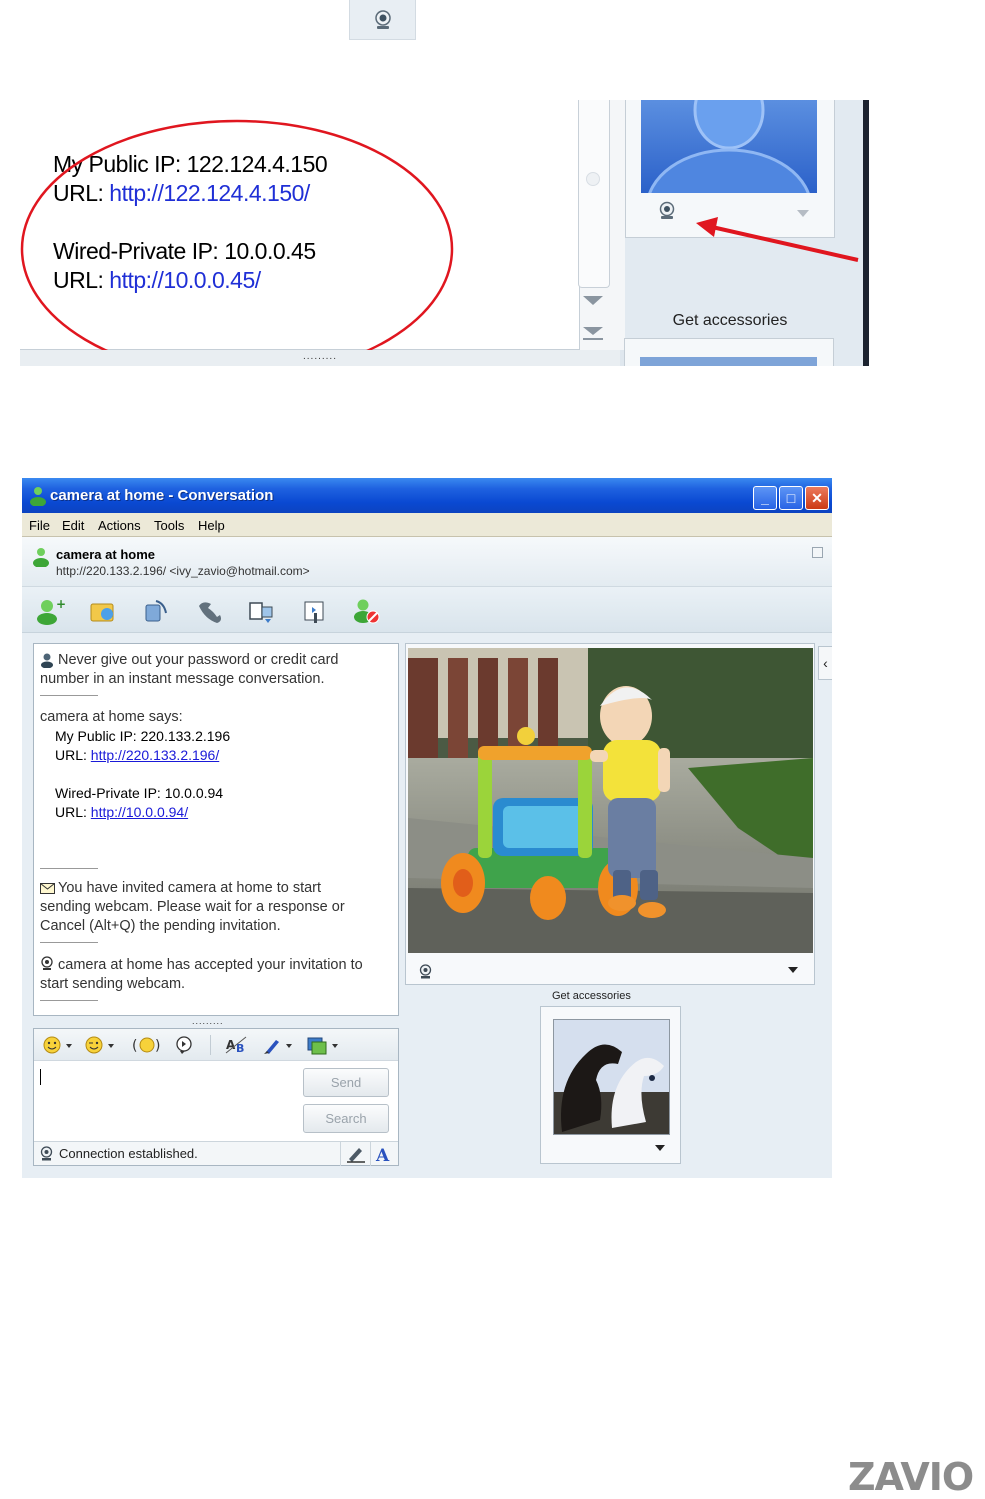 Image resolution: width=985 pixels, height=1499 pixels. I want to click on webcam-icon-button, so click(382, 20).